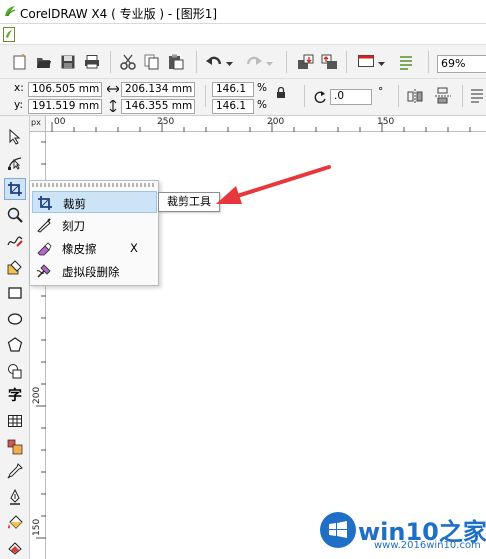 The image size is (486, 559). Describe the element at coordinates (15, 371) in the screenshot. I see `basic-shapes-tool-icon` at that location.